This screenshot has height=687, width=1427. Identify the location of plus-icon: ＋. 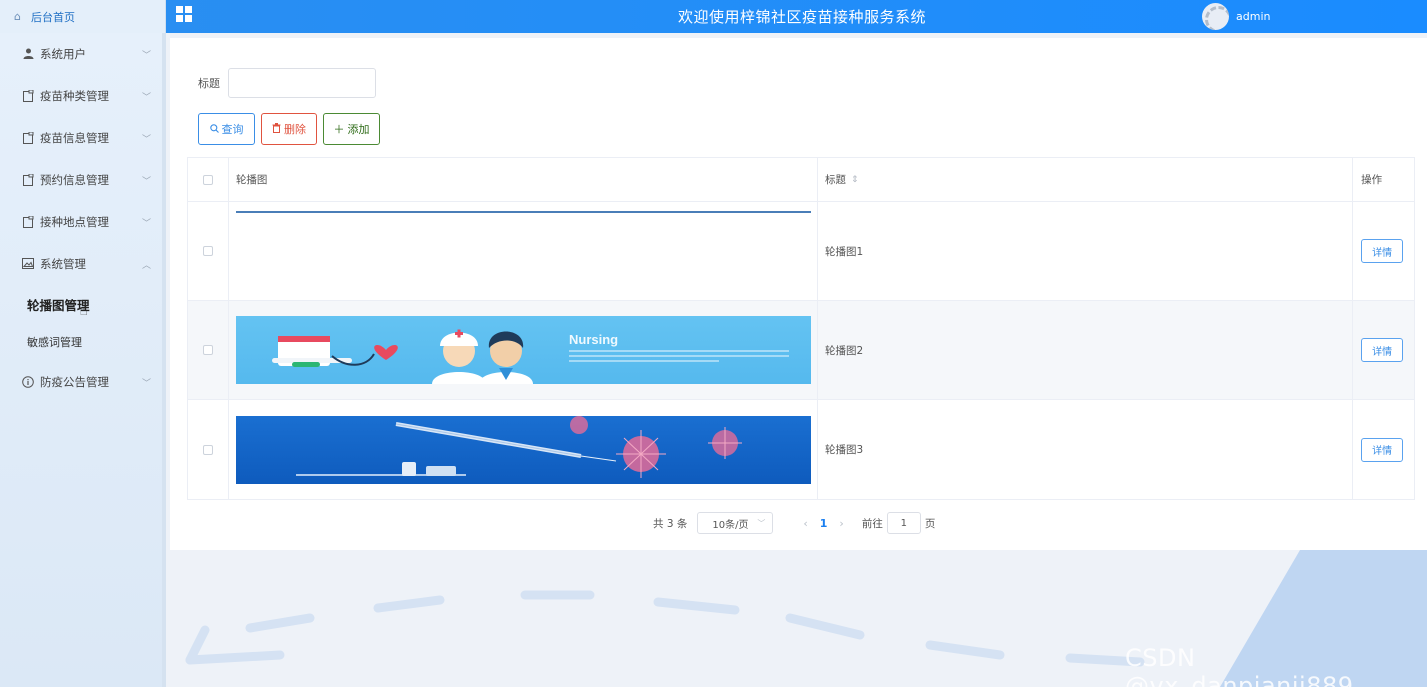
(339, 129).